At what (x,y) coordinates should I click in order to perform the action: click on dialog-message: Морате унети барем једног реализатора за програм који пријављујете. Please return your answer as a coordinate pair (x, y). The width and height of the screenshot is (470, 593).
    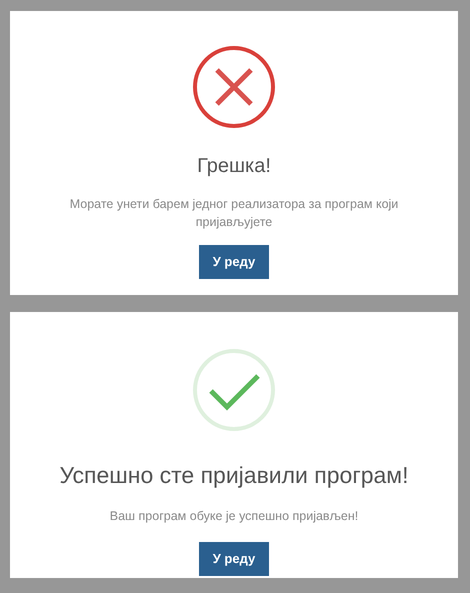
    Looking at the image, I should click on (234, 213).